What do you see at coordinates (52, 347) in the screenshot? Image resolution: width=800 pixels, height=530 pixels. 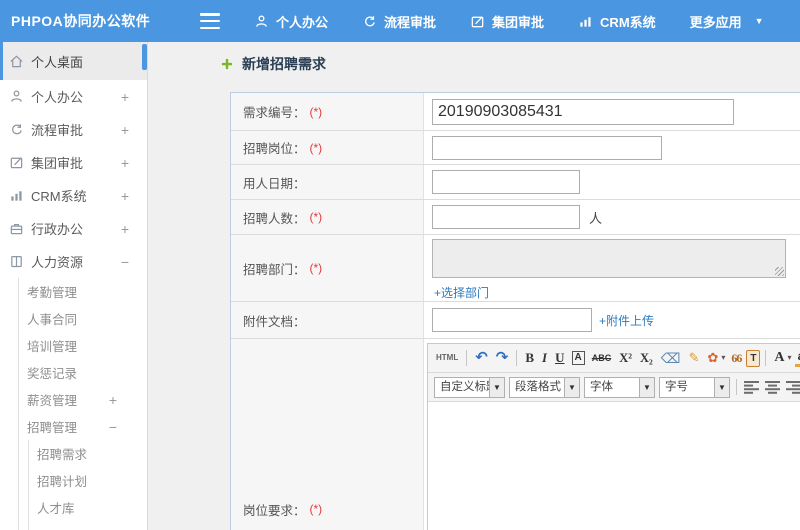 I see `sidebar-subitem-label: 培训管理` at bounding box center [52, 347].